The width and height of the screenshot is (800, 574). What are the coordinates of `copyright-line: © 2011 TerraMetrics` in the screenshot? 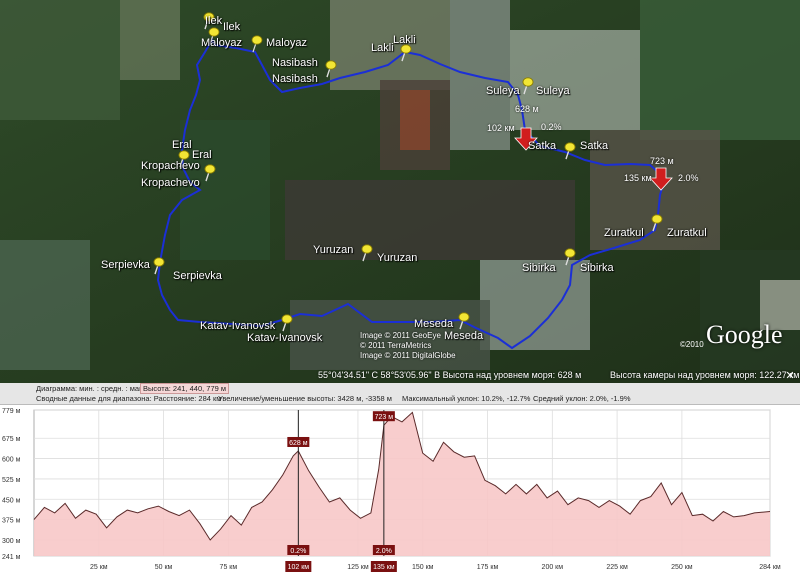 It's located at (396, 345).